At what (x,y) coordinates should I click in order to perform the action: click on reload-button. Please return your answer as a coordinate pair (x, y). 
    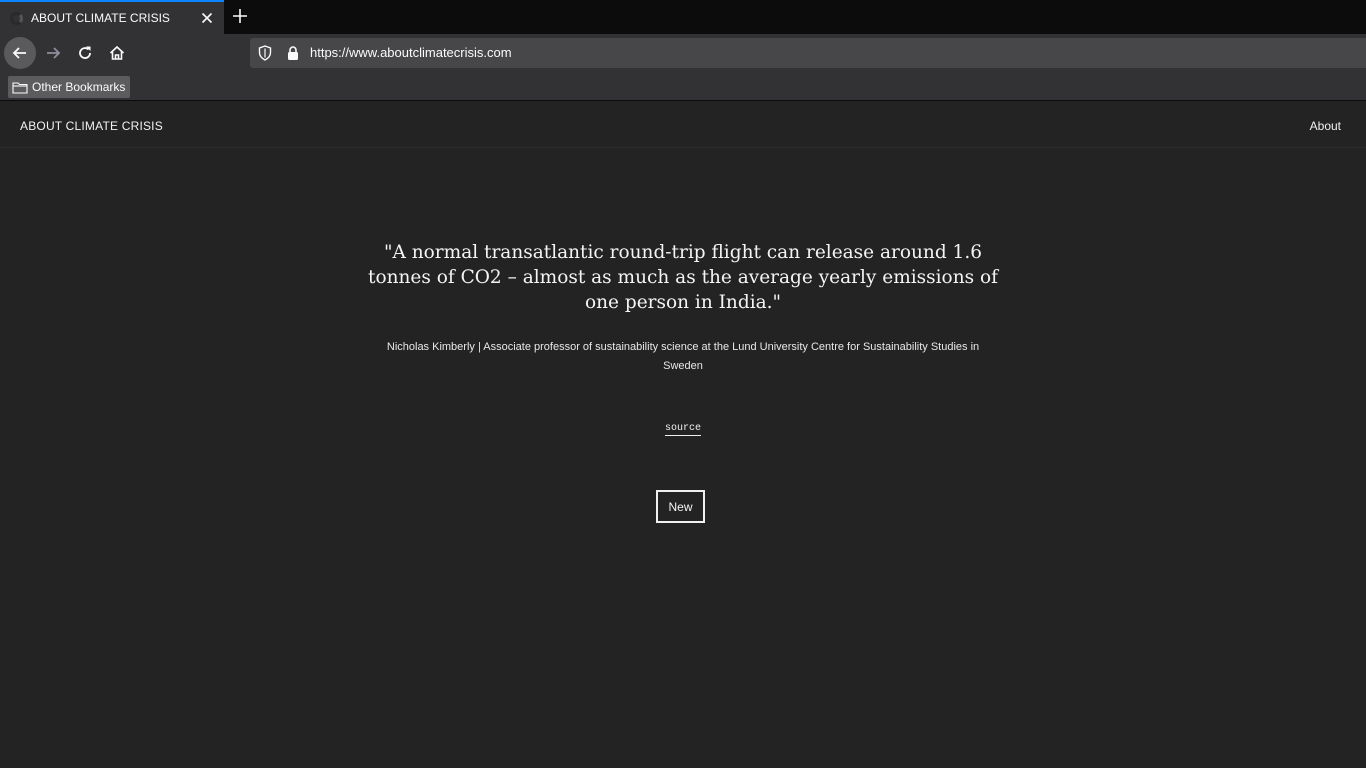
    Looking at the image, I should click on (85, 53).